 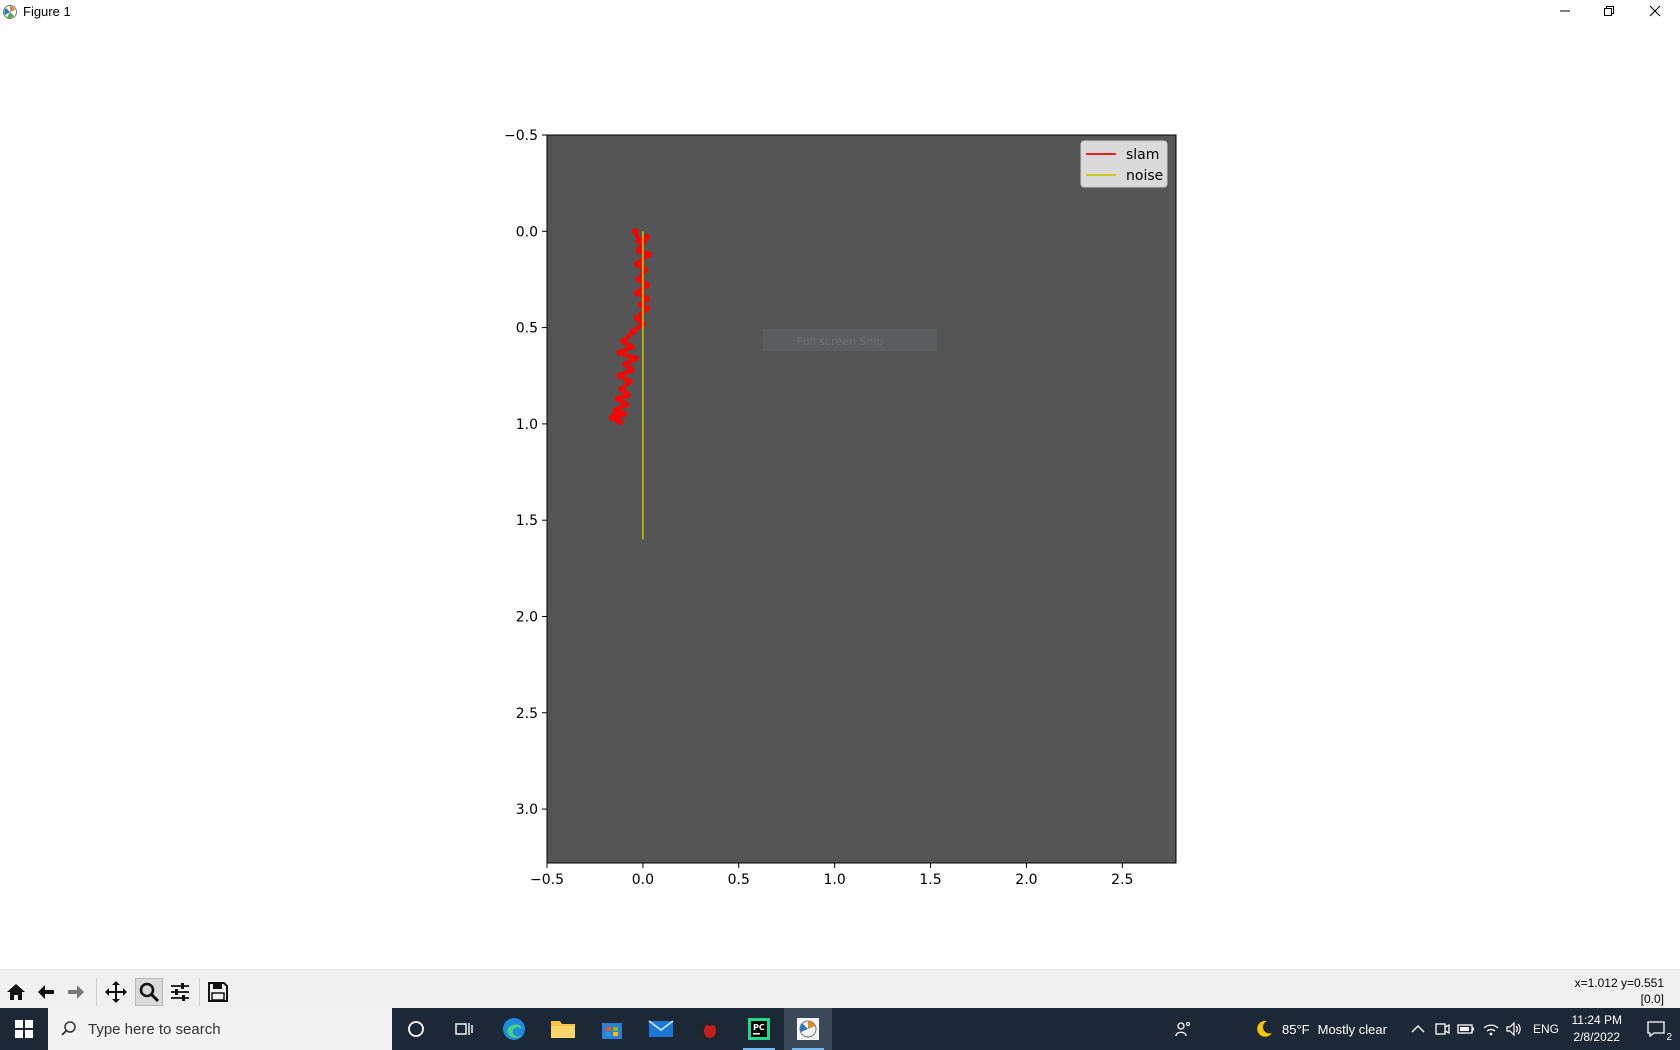 I want to click on task-view-button, so click(x=464, y=1029).